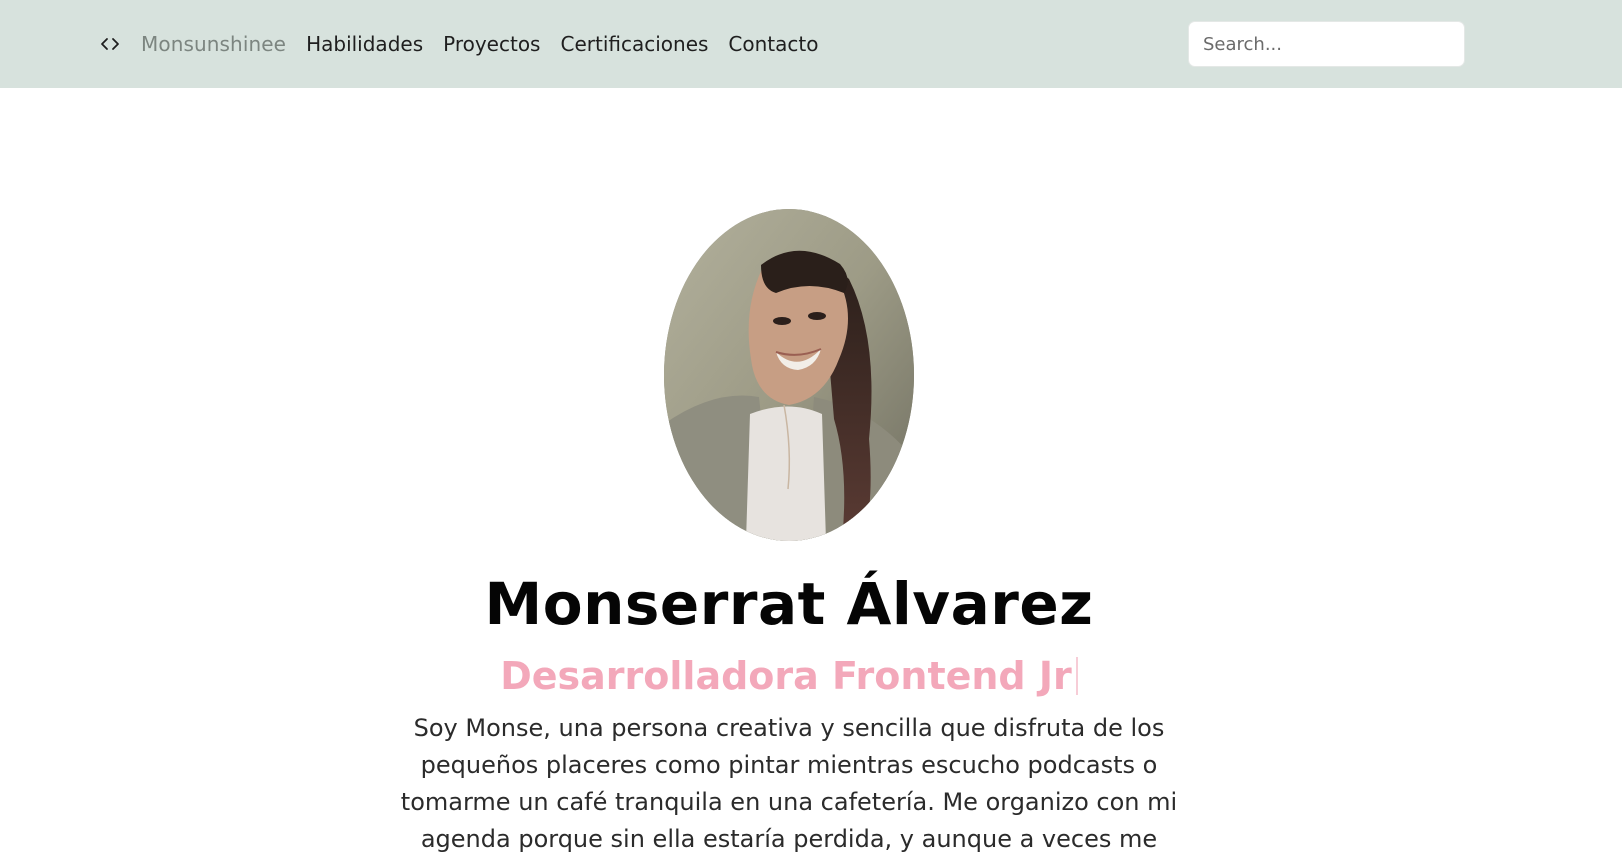 The image size is (1622, 858). What do you see at coordinates (634, 44) in the screenshot?
I see `nav-link-certificaciones: Certificaciones` at bounding box center [634, 44].